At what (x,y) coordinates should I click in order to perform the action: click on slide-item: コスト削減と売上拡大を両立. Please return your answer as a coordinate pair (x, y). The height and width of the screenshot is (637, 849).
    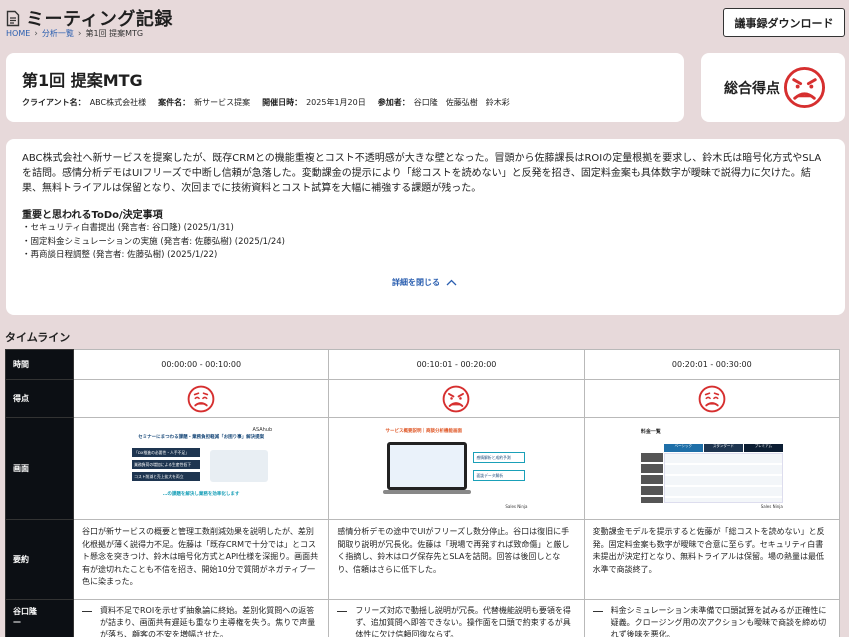
    Looking at the image, I should click on (166, 476).